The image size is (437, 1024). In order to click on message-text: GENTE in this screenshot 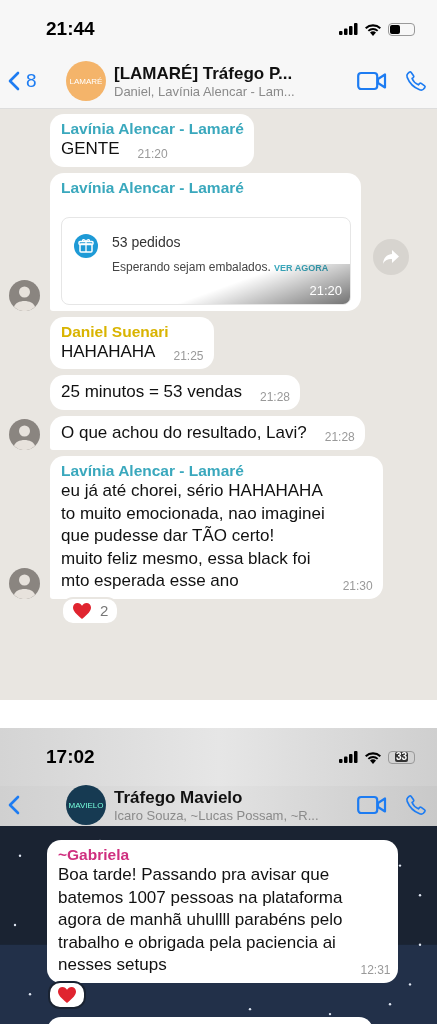, I will do `click(90, 149)`.